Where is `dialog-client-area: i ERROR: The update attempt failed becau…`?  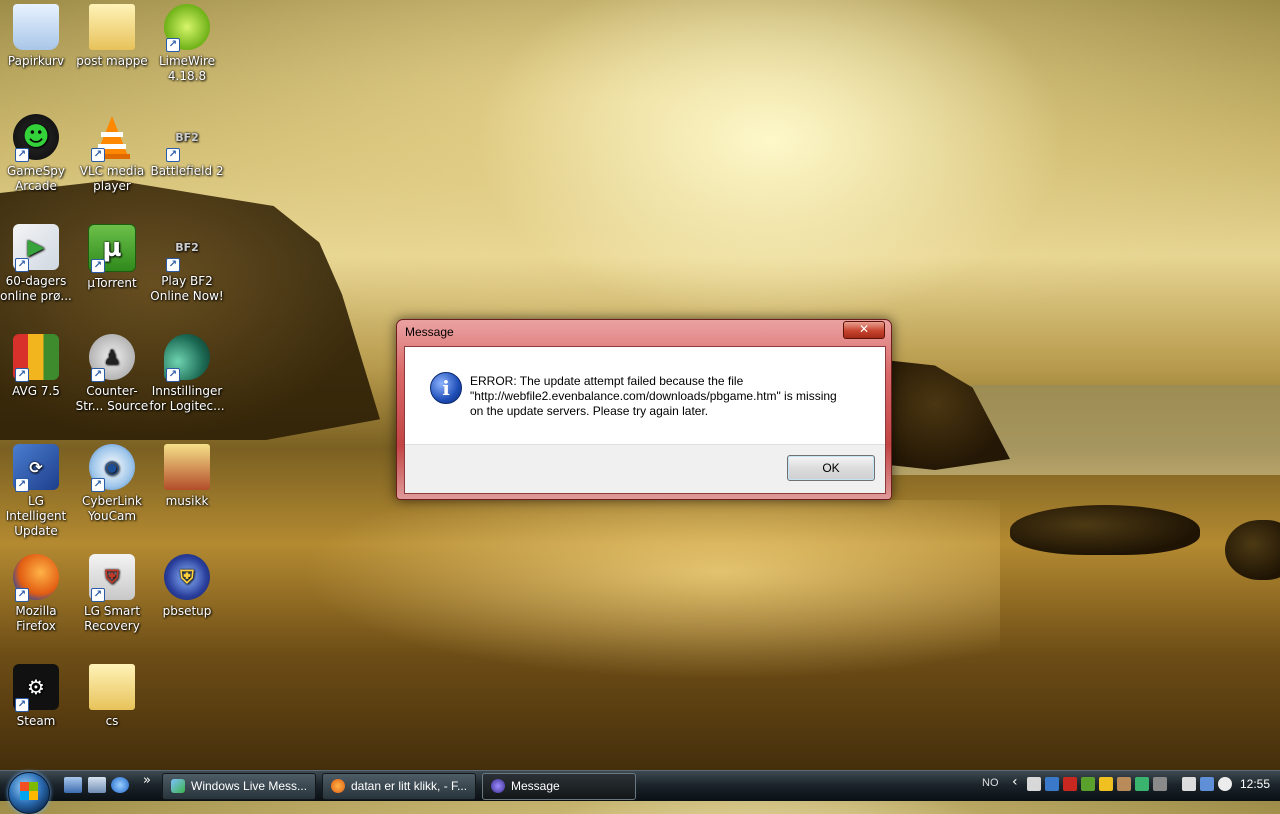 dialog-client-area: i ERROR: The update attempt failed becau… is located at coordinates (645, 420).